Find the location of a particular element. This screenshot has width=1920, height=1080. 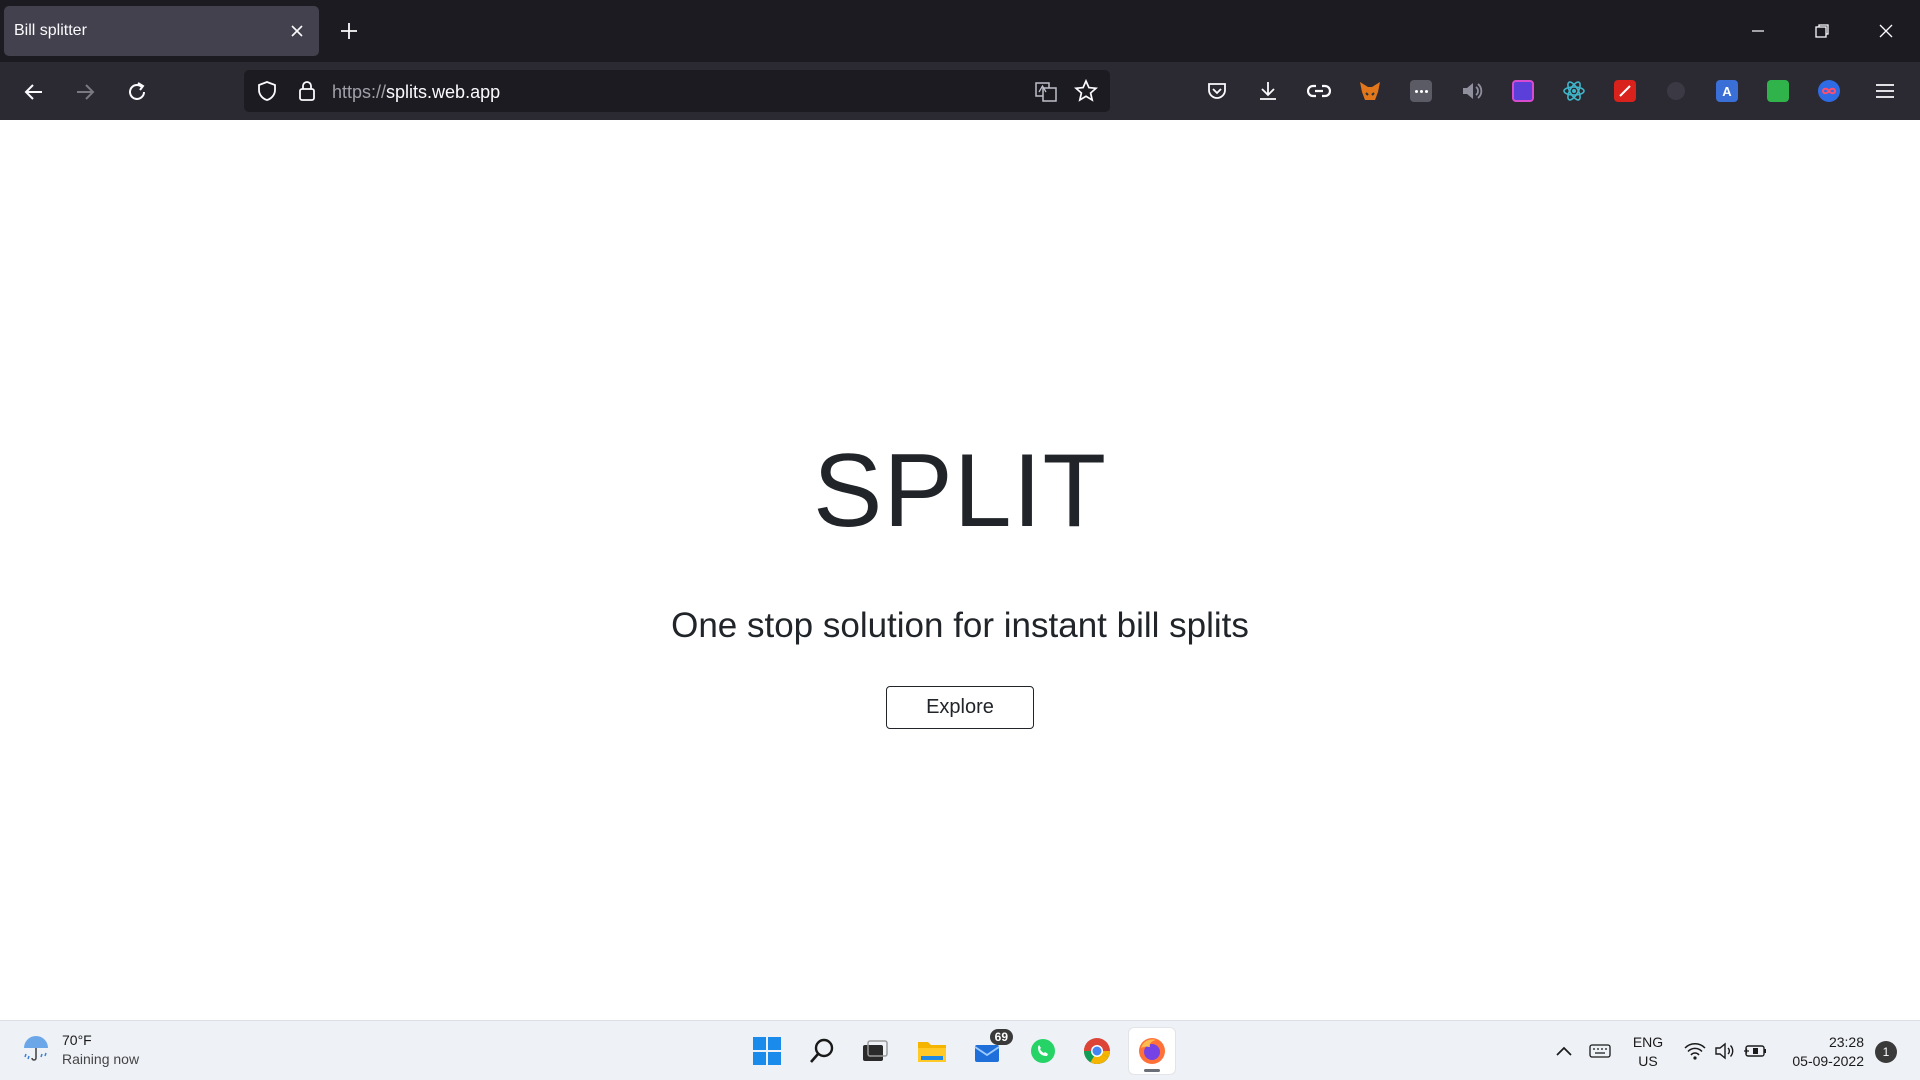

dots-extension-icon is located at coordinates (1421, 91).